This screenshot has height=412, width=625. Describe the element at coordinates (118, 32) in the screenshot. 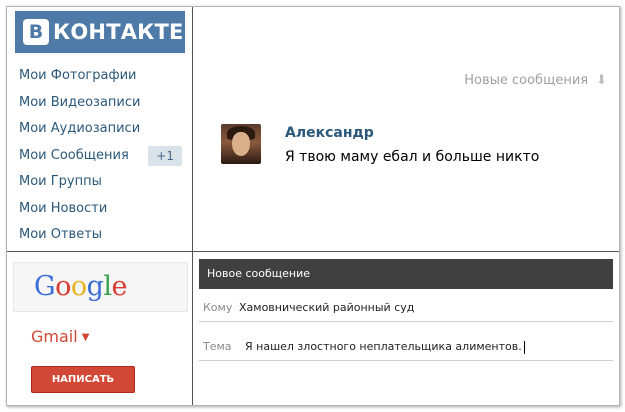

I see `vk-logo-word: КОНТАКТЕ` at that location.